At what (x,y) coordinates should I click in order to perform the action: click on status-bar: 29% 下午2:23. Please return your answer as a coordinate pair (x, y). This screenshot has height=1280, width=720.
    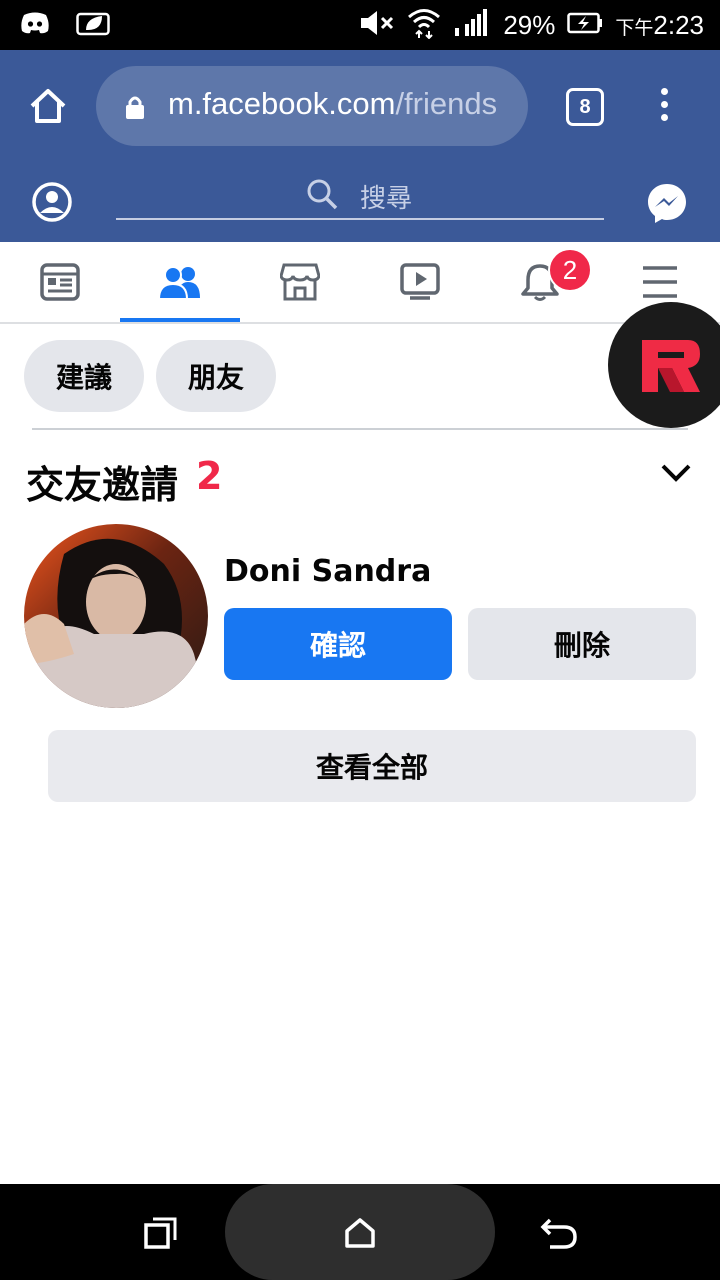
    Looking at the image, I should click on (360, 25).